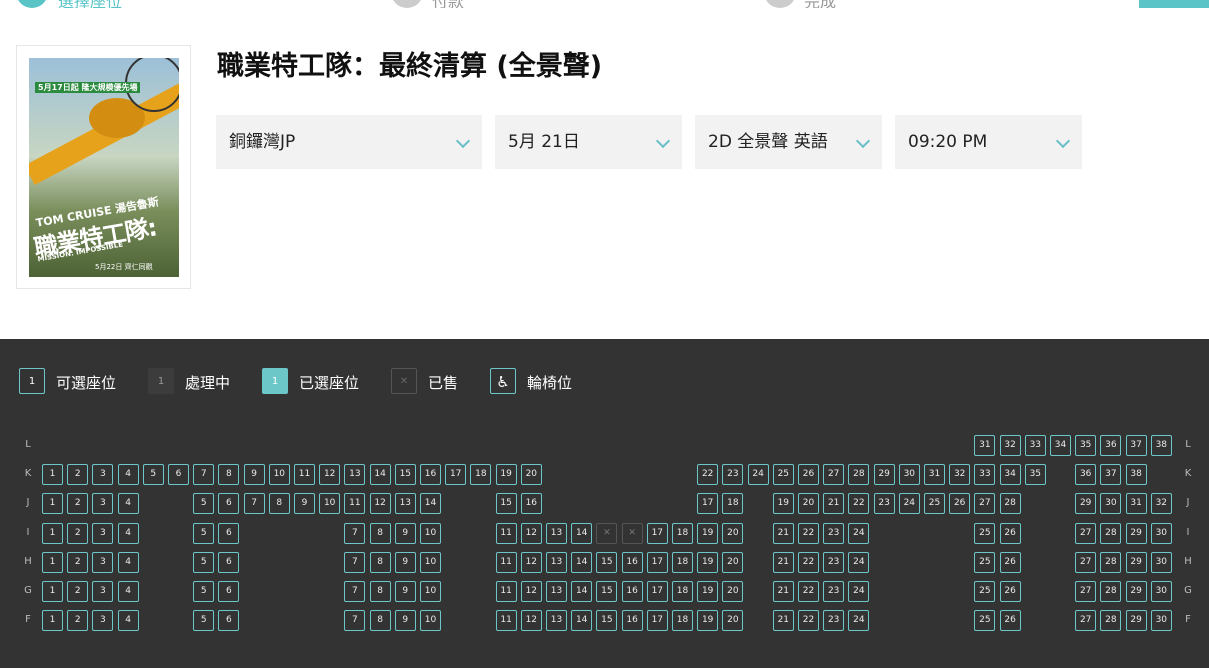 The width and height of the screenshot is (1209, 668). What do you see at coordinates (380, 562) in the screenshot?
I see `seat-H-8: 8` at bounding box center [380, 562].